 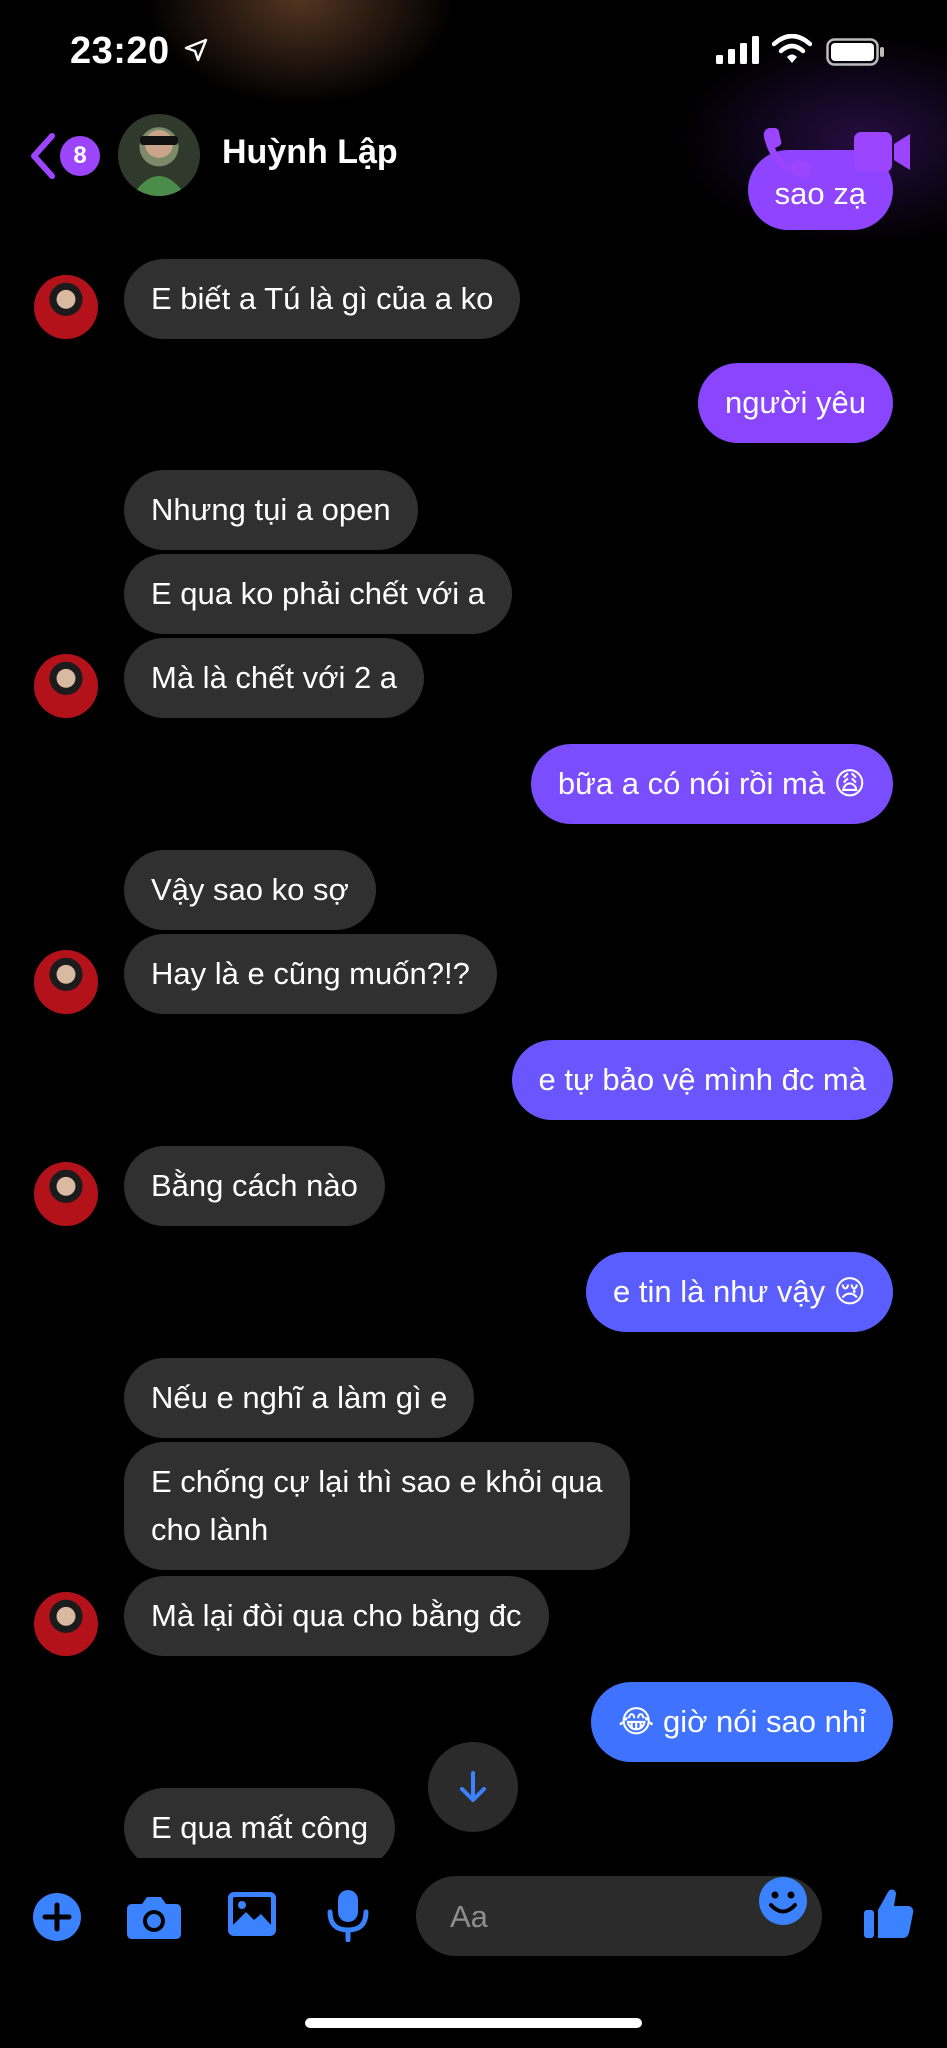 I want to click on emoji-icon, so click(x=783, y=1901).